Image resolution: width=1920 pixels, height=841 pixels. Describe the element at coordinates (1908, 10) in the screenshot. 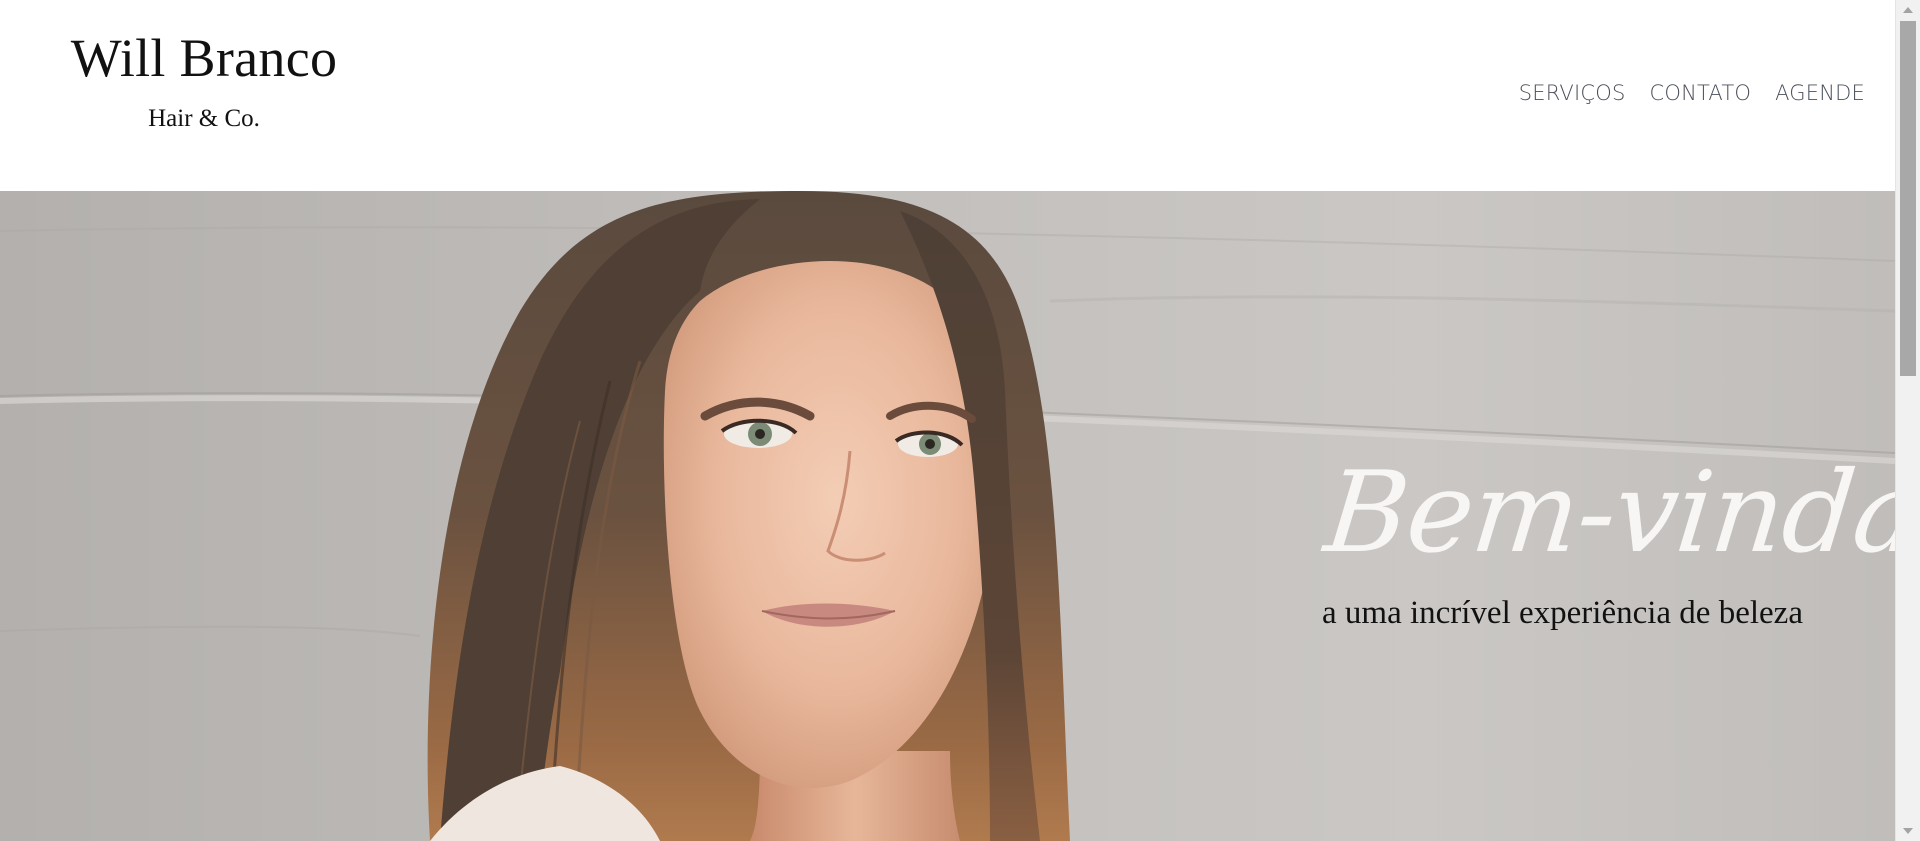

I see `scroll-up-arrow-icon` at that location.